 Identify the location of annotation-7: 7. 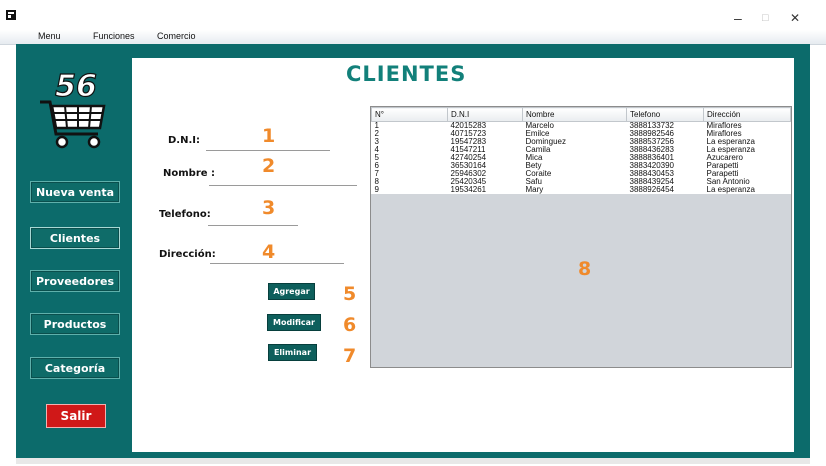
(350, 356).